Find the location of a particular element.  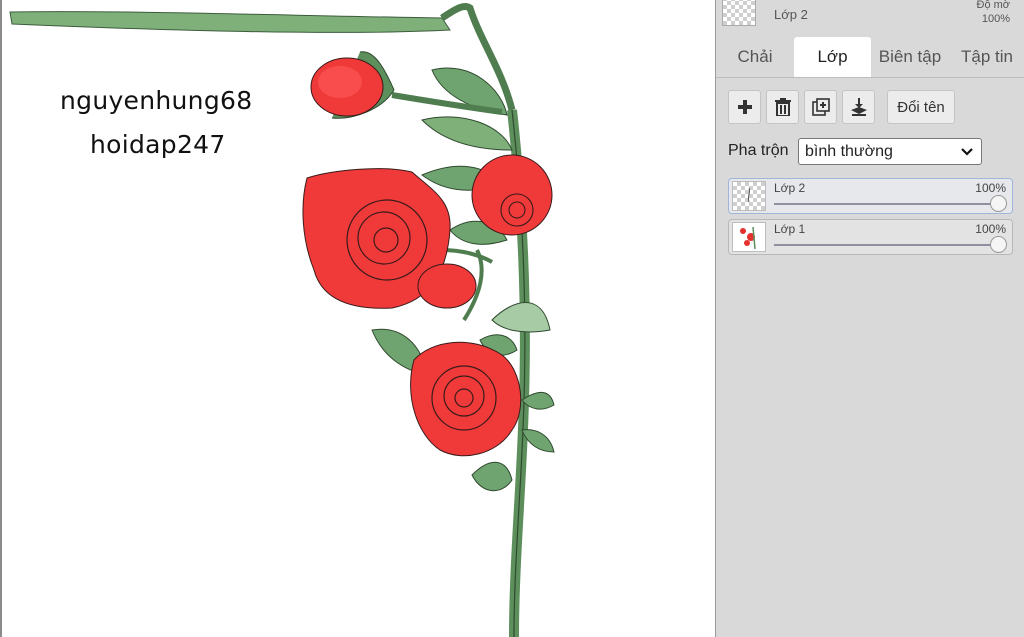

duplicate-icon is located at coordinates (820, 107).